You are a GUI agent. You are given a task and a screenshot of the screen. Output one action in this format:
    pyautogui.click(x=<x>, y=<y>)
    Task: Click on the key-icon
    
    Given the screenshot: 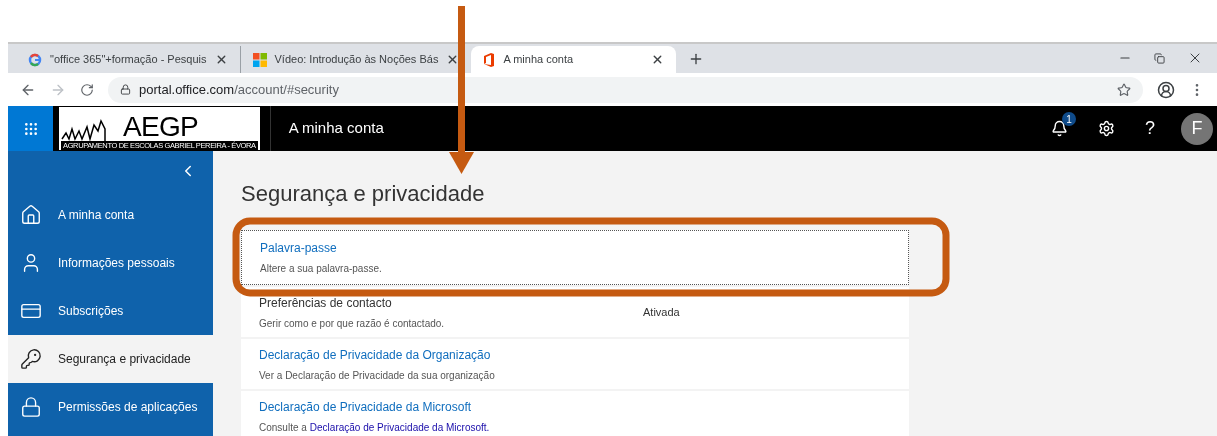 What is the action you would take?
    pyautogui.click(x=31, y=359)
    